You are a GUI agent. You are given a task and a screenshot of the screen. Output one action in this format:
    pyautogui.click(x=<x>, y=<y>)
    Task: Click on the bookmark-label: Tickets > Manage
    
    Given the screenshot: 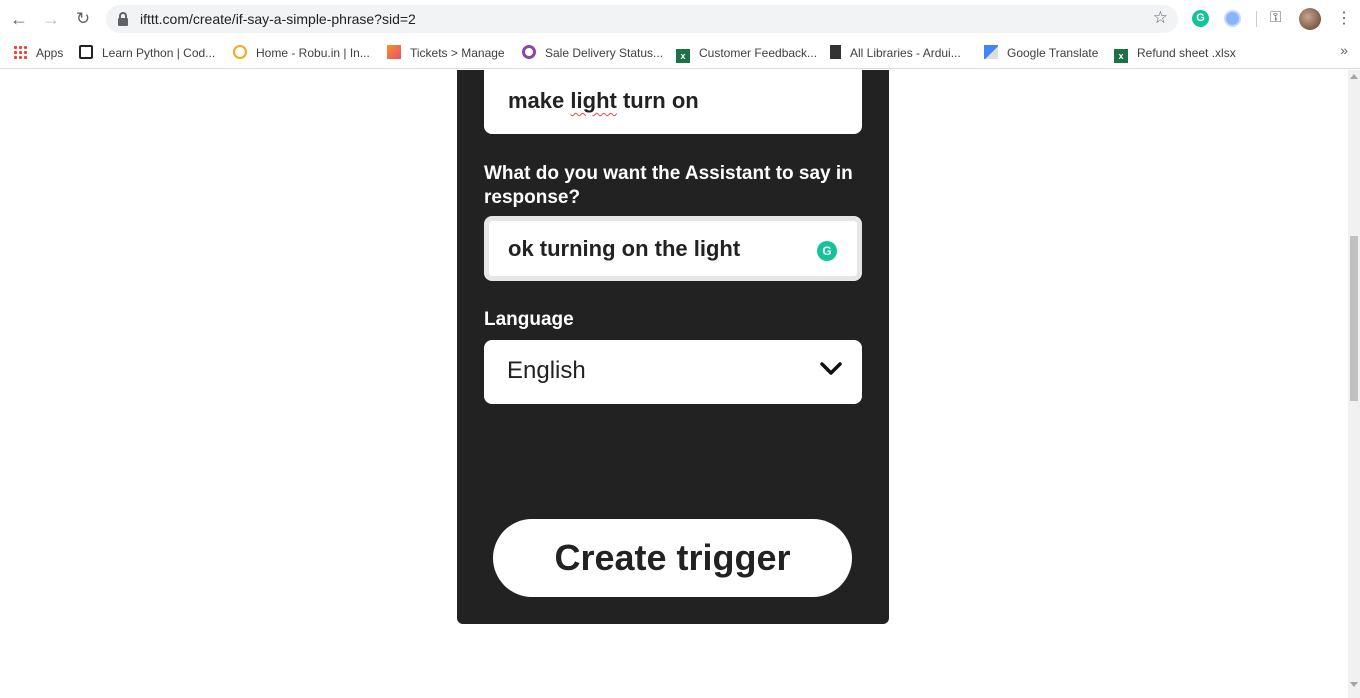 What is the action you would take?
    pyautogui.click(x=457, y=53)
    